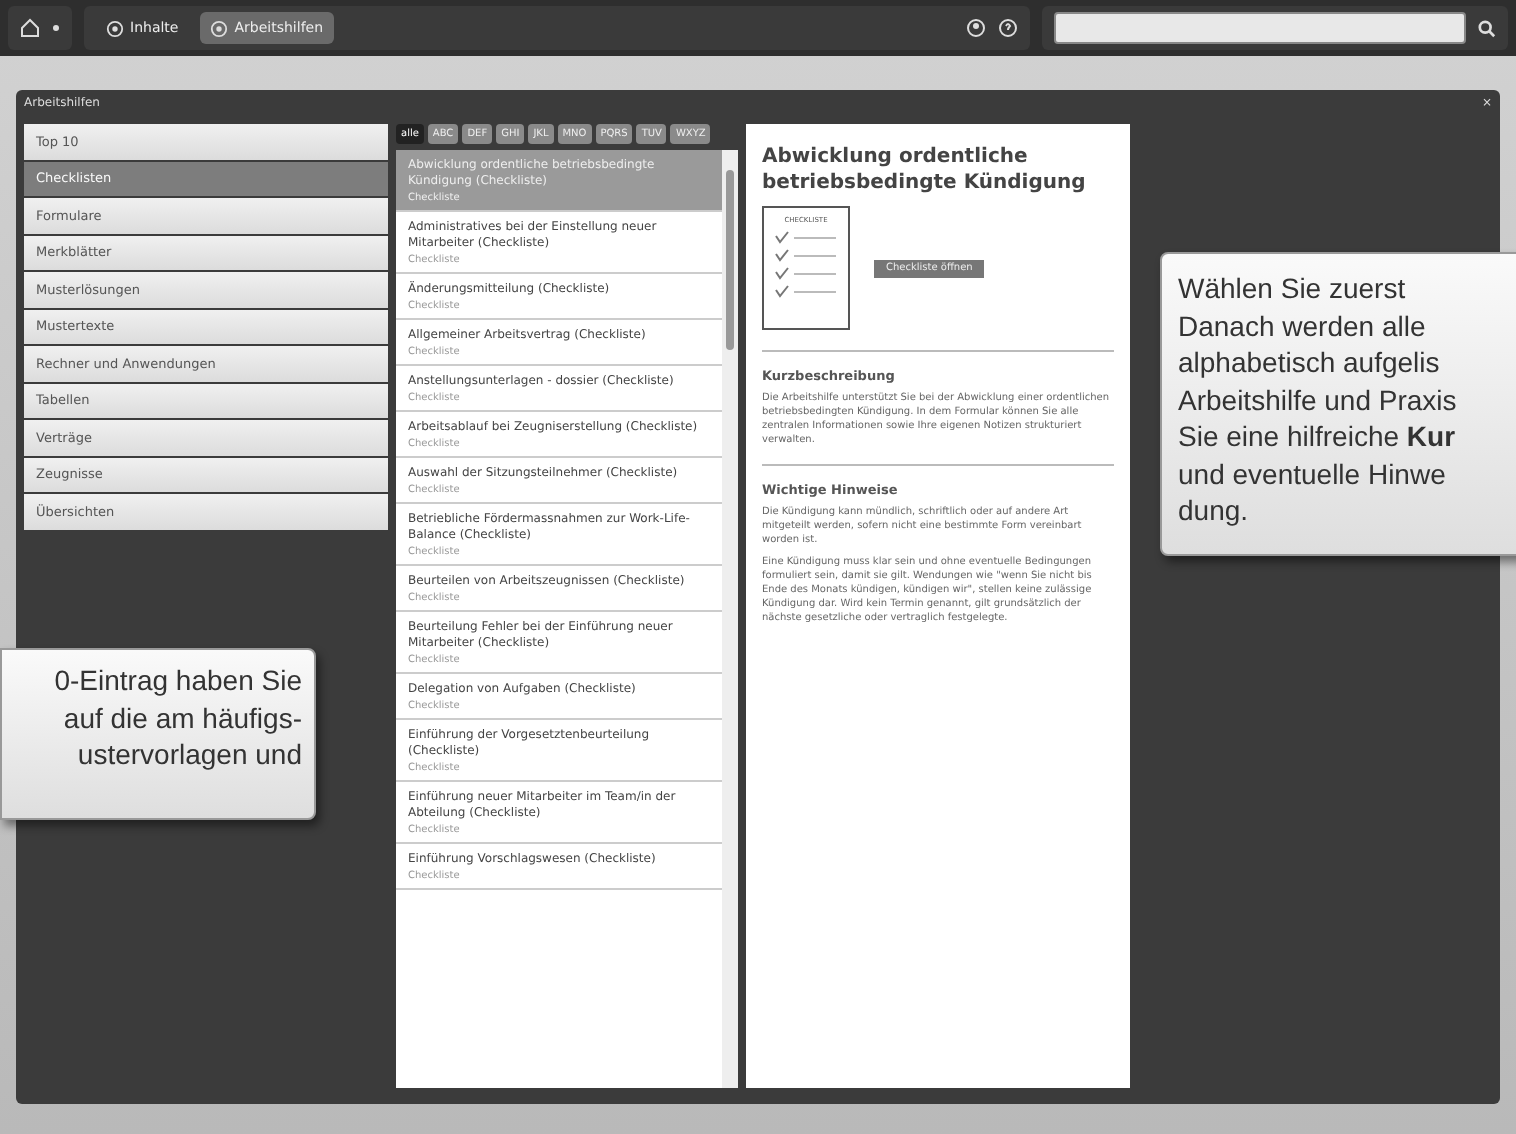 The width and height of the screenshot is (1516, 1134). What do you see at coordinates (178, 680) in the screenshot?
I see `callout-text: 0-Eintrag haben Sie` at bounding box center [178, 680].